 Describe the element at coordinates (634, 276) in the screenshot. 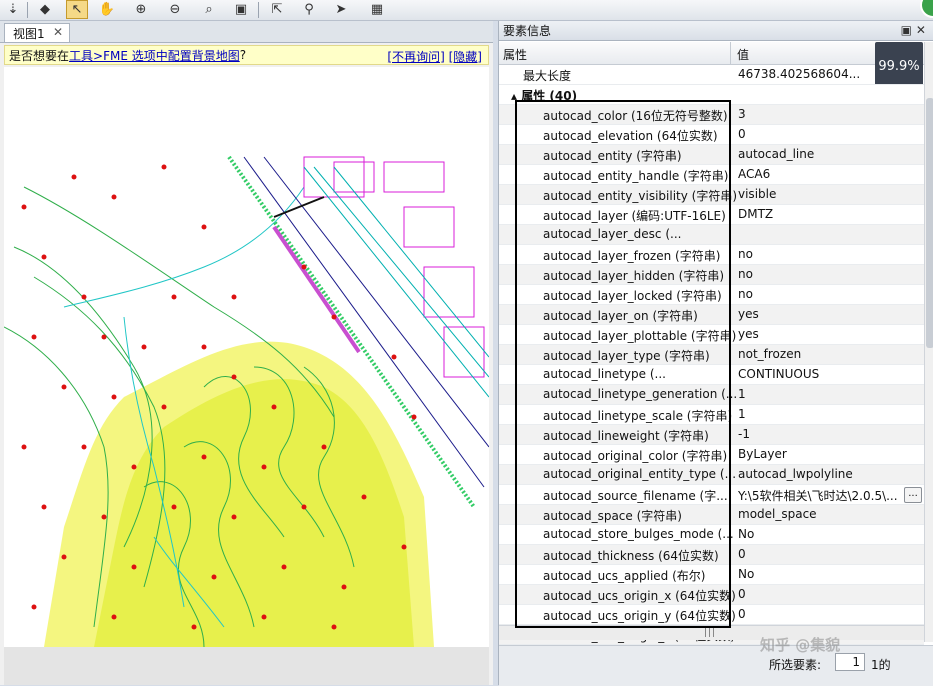

I see `row-key: autocad_layer_hidden (字符串)` at that location.